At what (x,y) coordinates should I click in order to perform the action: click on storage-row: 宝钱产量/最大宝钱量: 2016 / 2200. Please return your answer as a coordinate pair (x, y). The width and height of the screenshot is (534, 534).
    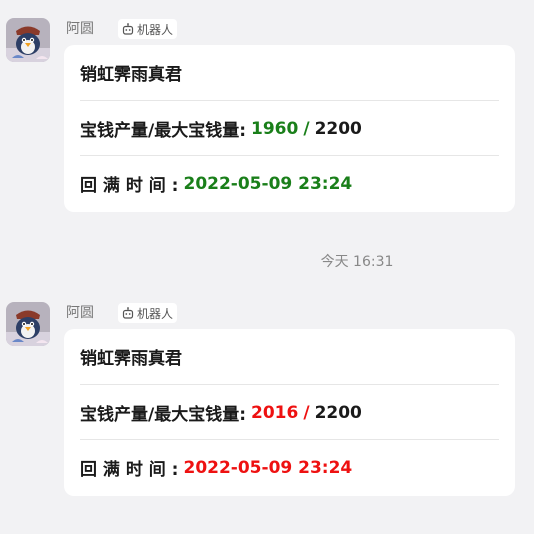
    Looking at the image, I should click on (289, 412).